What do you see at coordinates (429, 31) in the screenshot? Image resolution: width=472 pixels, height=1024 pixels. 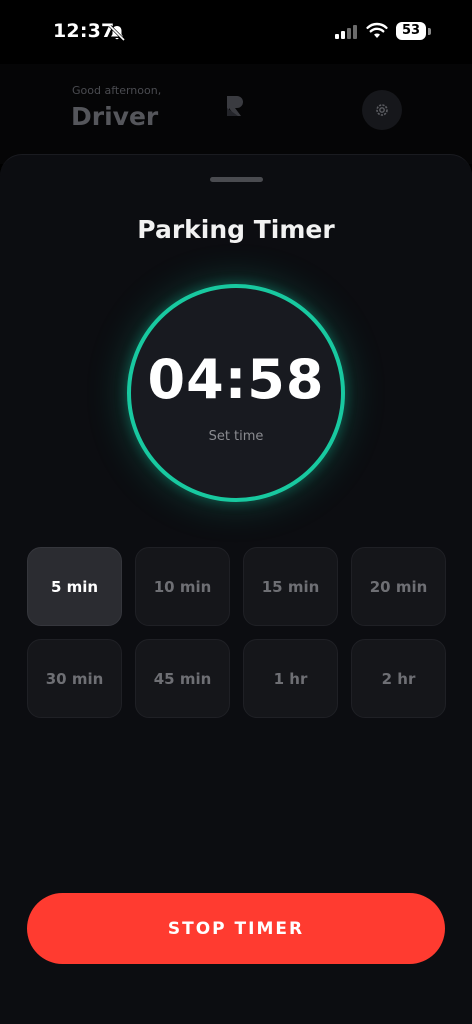 I see `battery-tip` at bounding box center [429, 31].